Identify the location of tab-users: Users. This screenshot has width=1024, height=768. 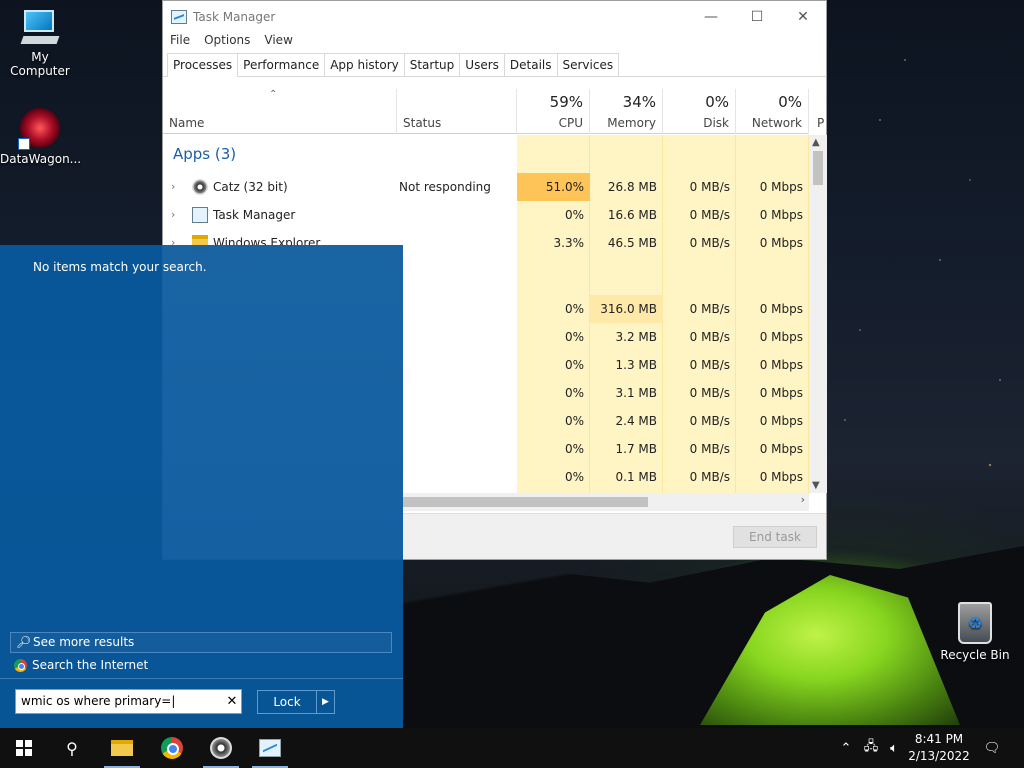
(482, 64).